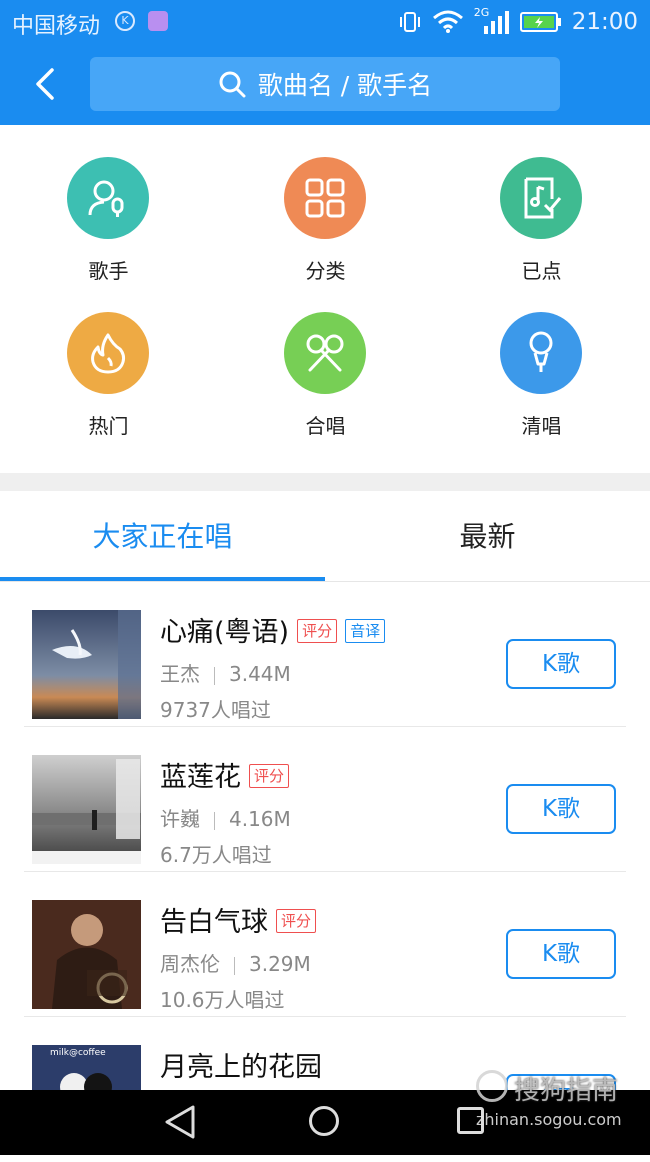 The image size is (650, 1162). Describe the element at coordinates (280, 964) in the screenshot. I see `file-size: 3.29M` at that location.